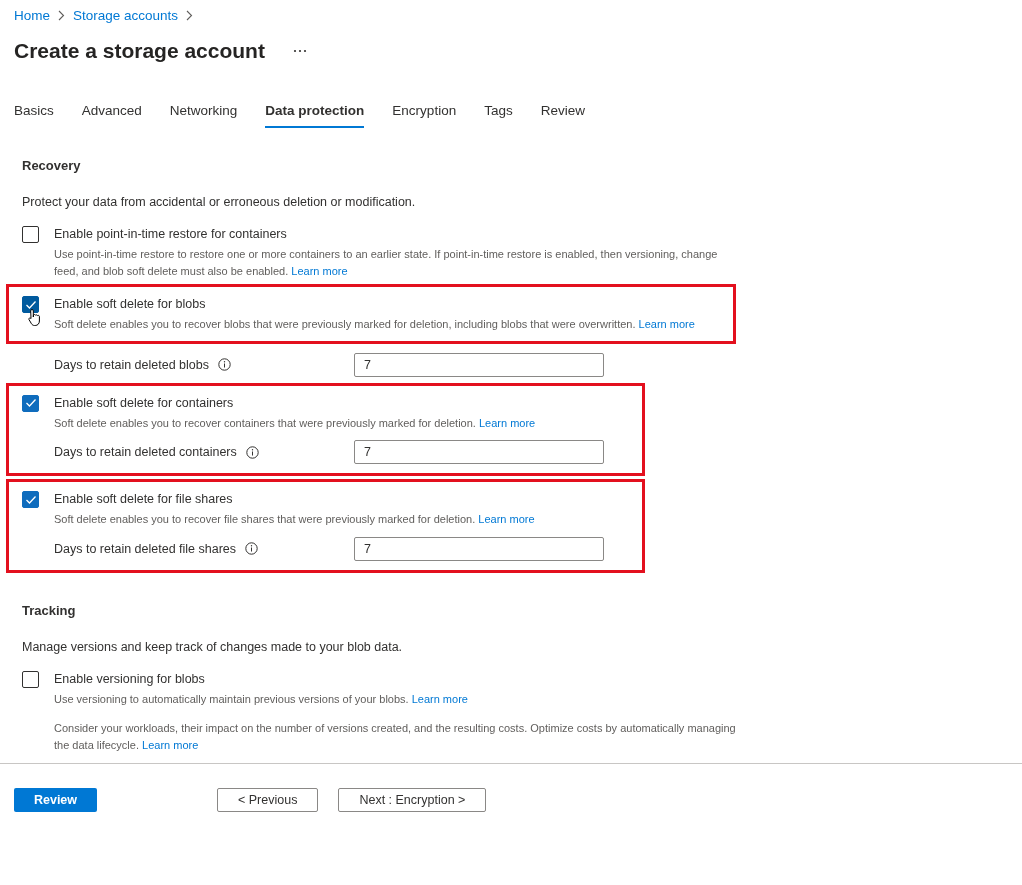 The height and width of the screenshot is (885, 1022). I want to click on section-description: Protect your data from accidental or erroneous deletion or modification., so click(219, 202).